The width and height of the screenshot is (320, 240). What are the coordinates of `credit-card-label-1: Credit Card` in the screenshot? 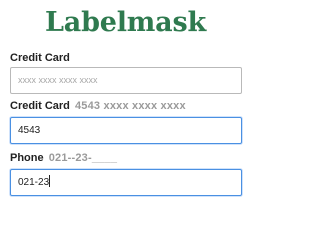 It's located at (40, 58).